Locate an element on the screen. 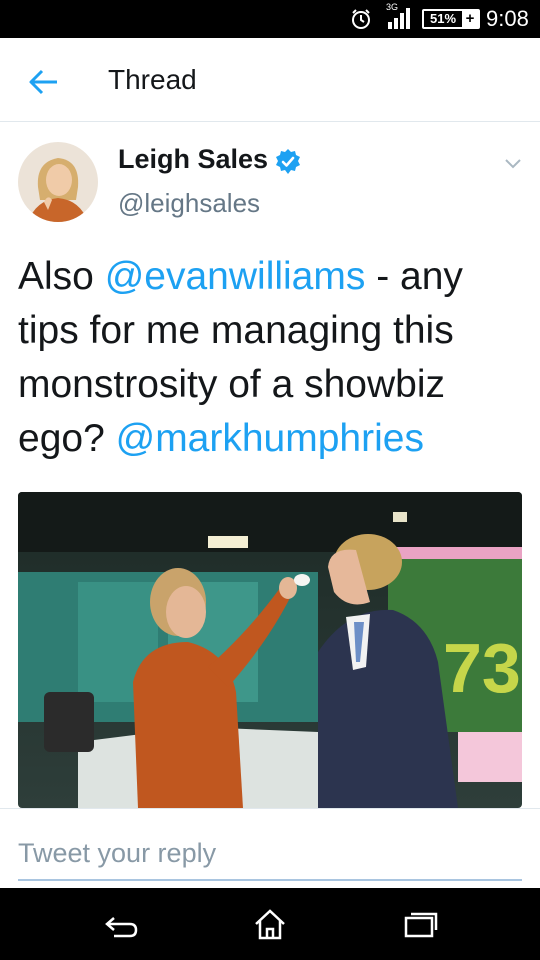 This screenshot has height=960, width=540. author-name: Leigh Sales is located at coordinates (193, 159).